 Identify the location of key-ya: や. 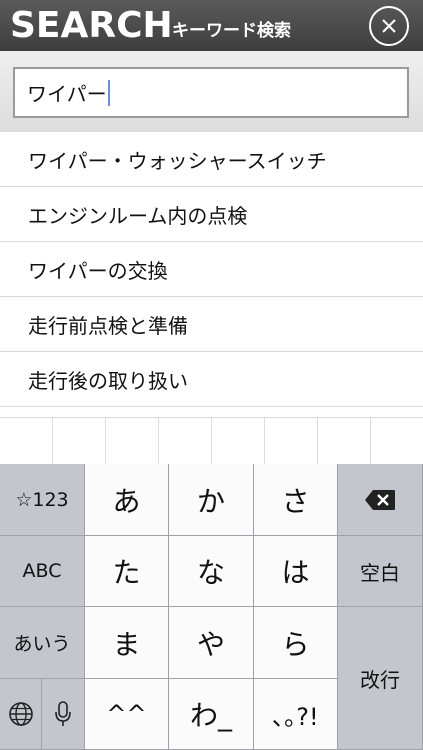
(211, 643).